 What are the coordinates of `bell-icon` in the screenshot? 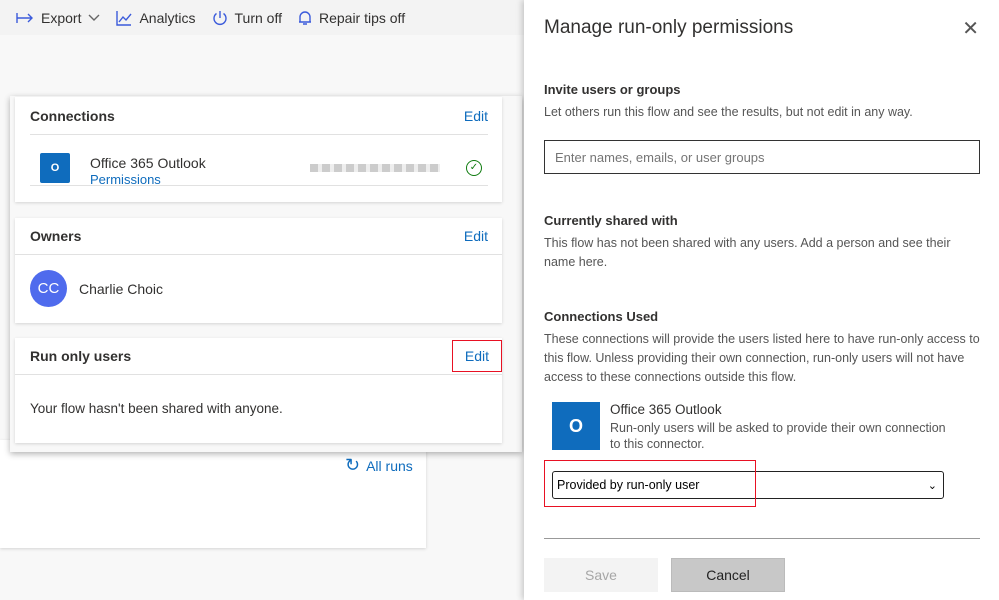 It's located at (304, 17).